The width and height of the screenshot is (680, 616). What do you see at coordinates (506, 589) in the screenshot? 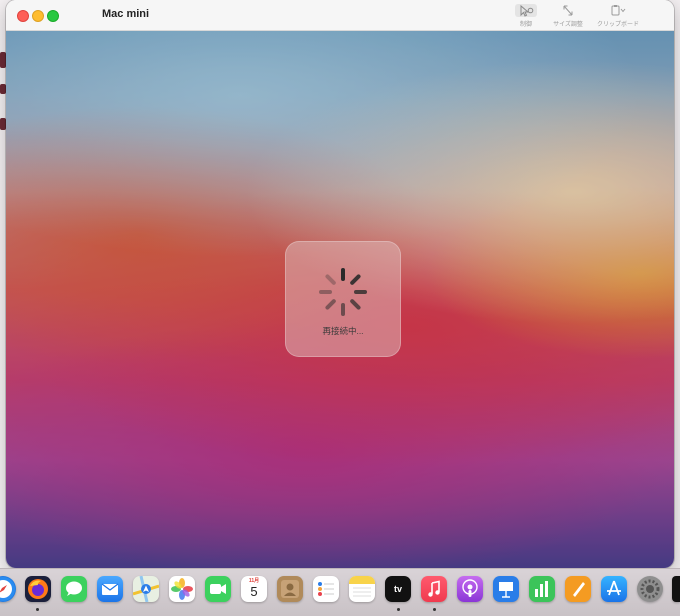
I see `keynote-icon` at bounding box center [506, 589].